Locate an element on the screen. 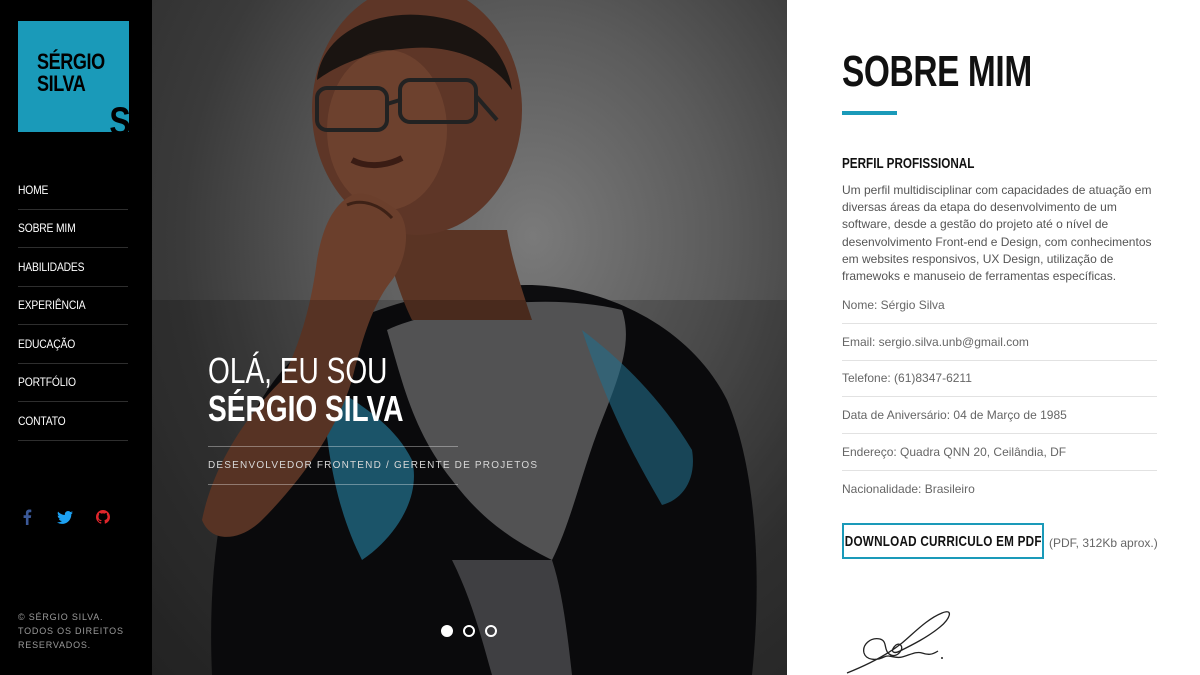  brand-name: SÉRGIO SILVA is located at coordinates (71, 73).